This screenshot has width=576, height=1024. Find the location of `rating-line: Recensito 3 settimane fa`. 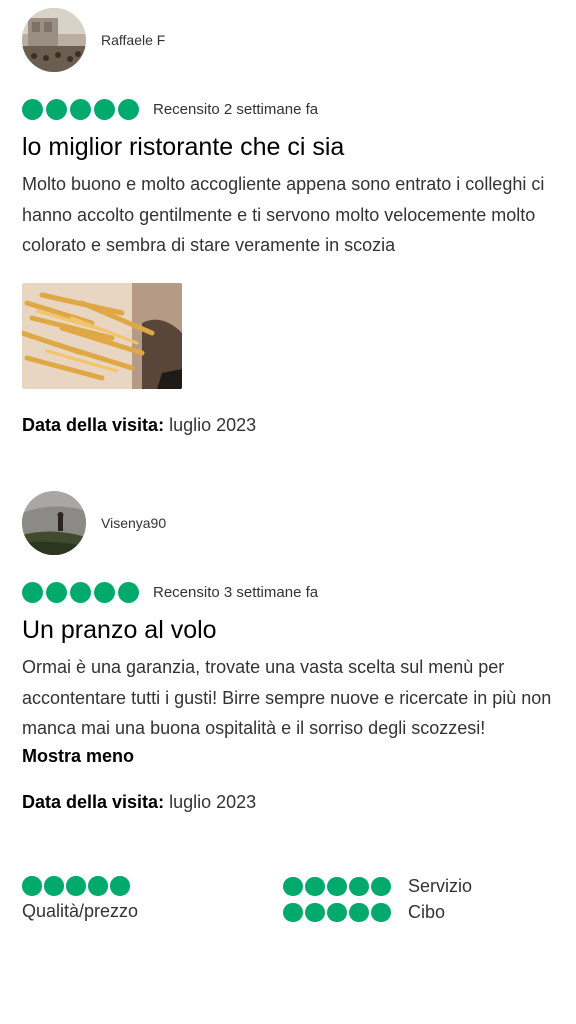

rating-line: Recensito 3 settimane fa is located at coordinates (292, 592).